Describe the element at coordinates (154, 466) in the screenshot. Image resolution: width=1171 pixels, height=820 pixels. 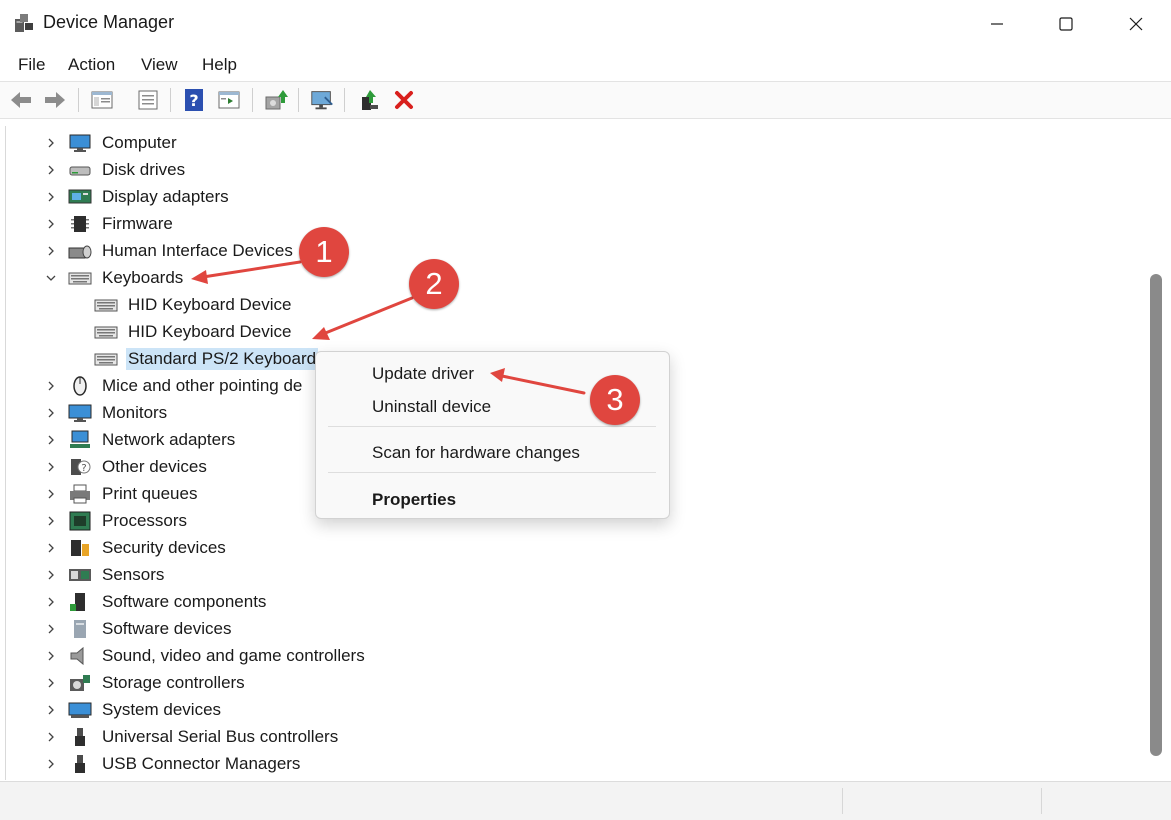
I see `tree-category-label: Other devices` at that location.